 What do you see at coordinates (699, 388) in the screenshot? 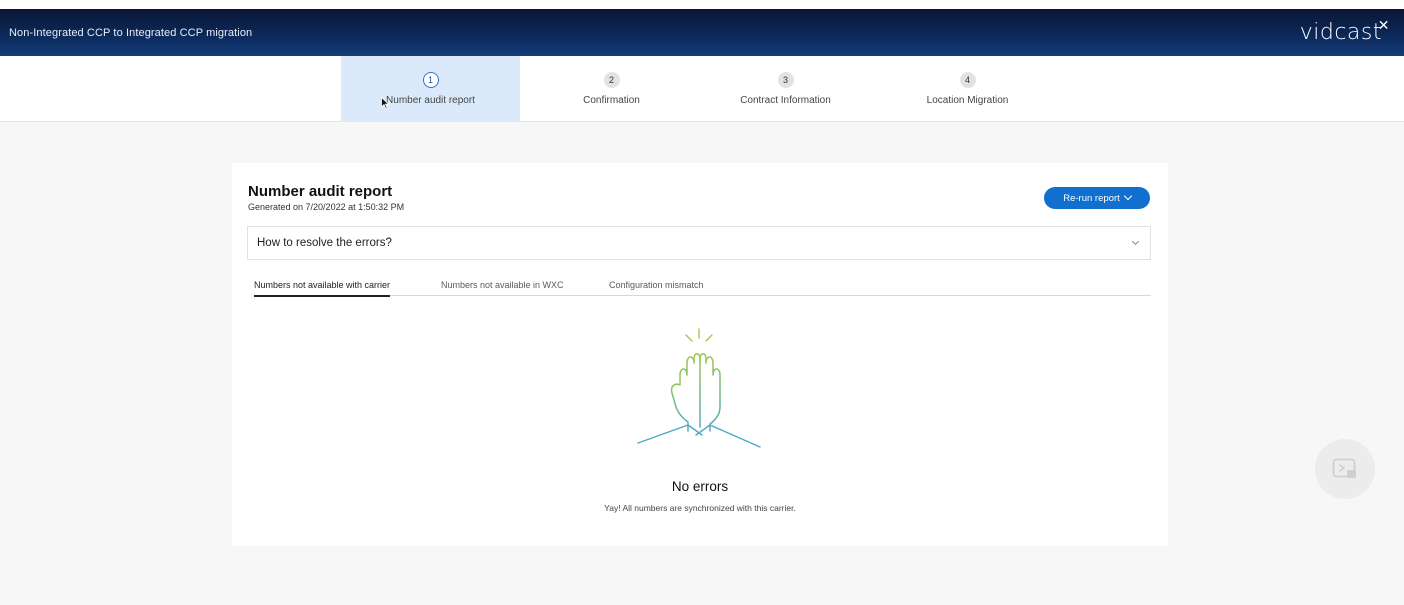
I see `high-five-icon` at bounding box center [699, 388].